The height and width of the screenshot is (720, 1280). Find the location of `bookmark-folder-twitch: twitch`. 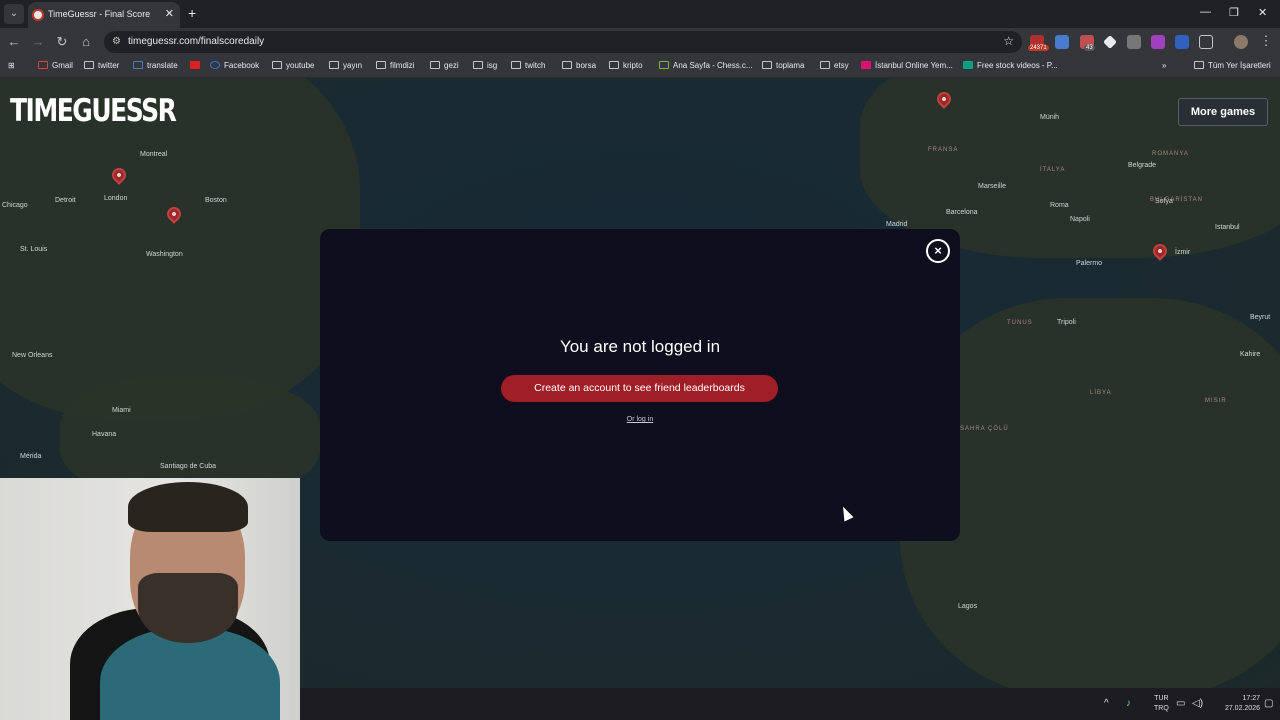

bookmark-folder-twitch: twitch is located at coordinates (528, 65).